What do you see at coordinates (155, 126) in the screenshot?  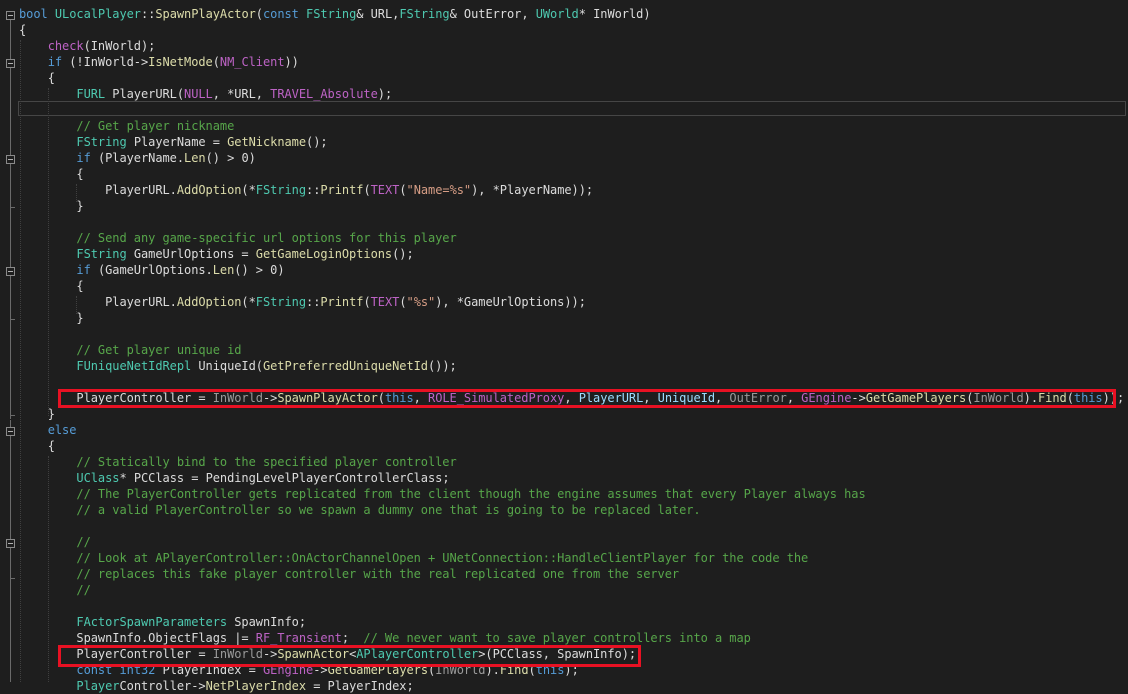 I see `code-token: // Get player nickname` at bounding box center [155, 126].